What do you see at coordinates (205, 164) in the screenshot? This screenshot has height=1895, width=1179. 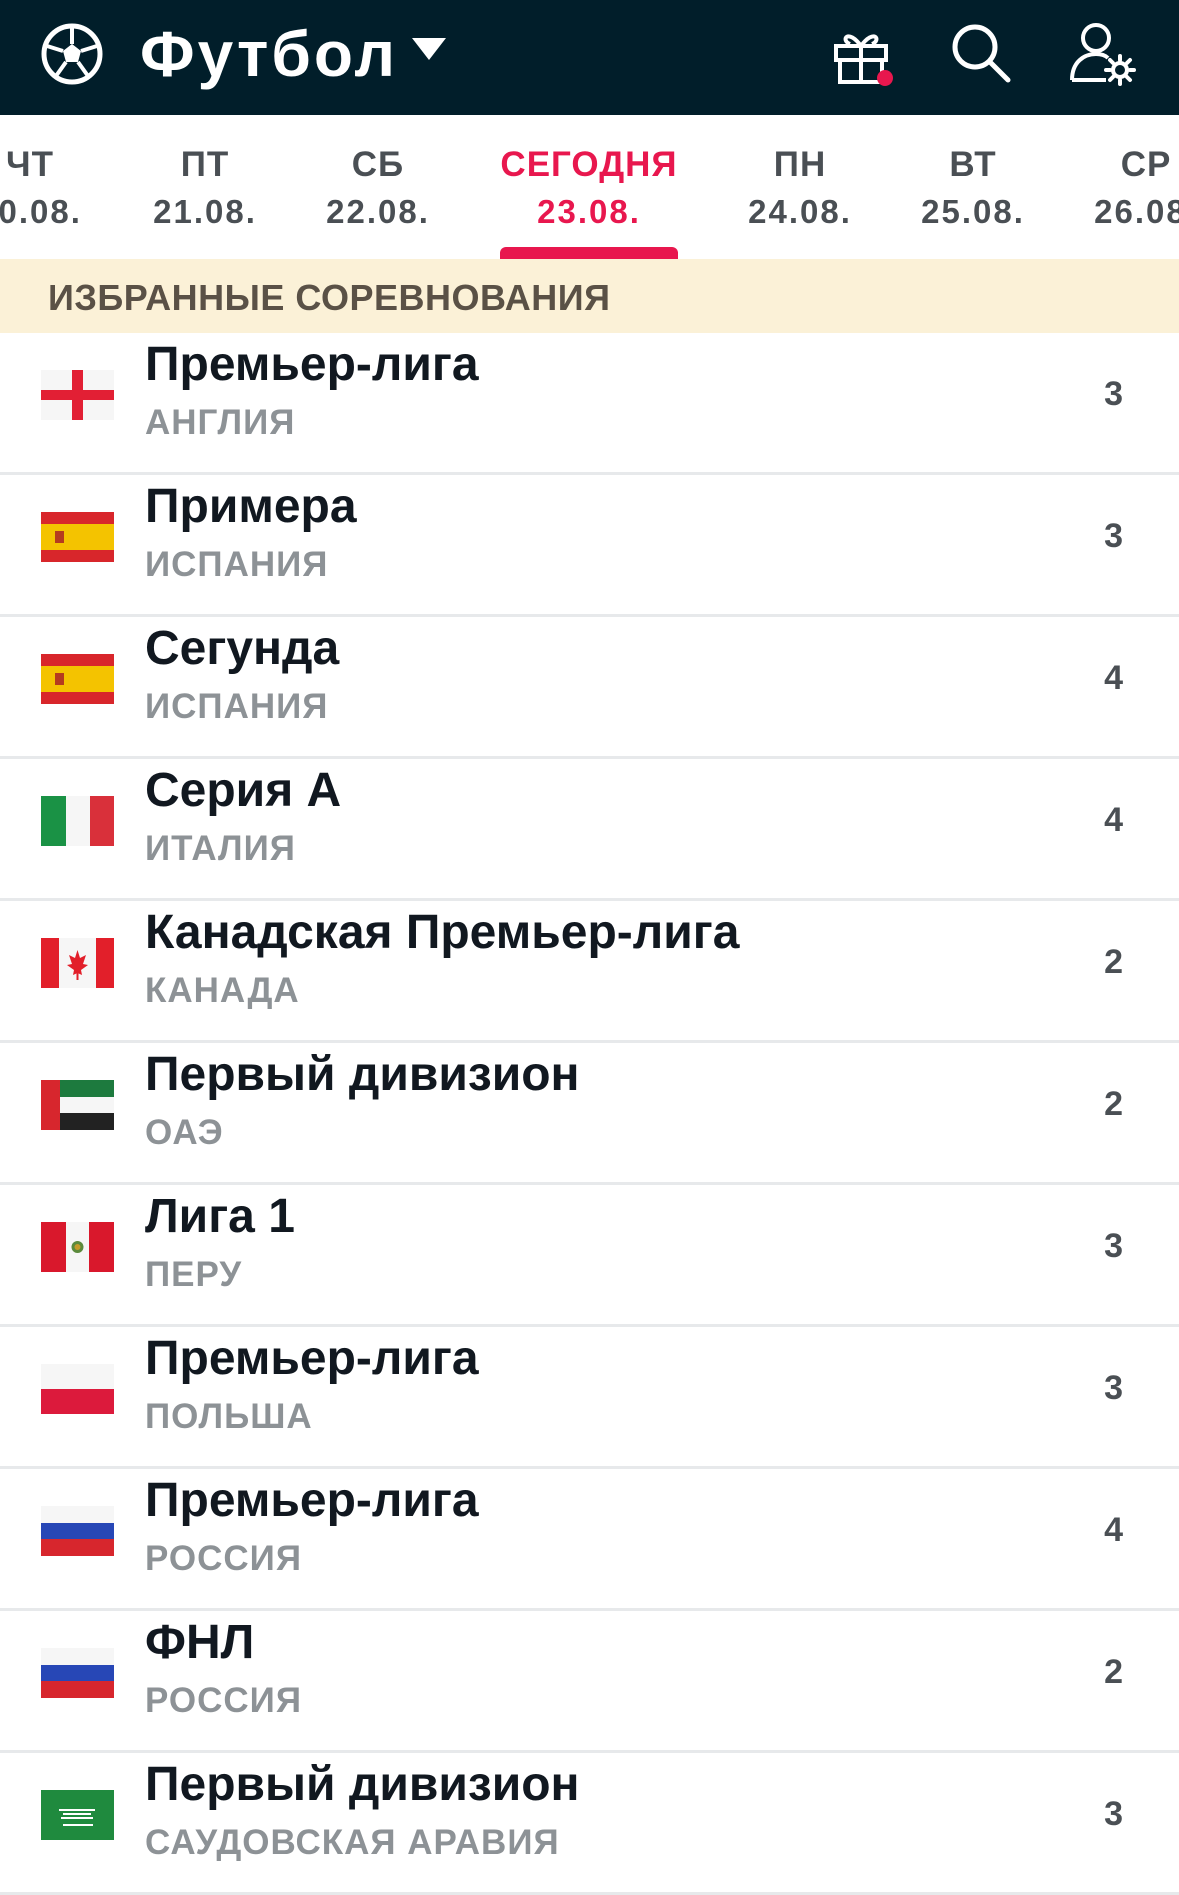 I see `date-tab-day: ПТ` at bounding box center [205, 164].